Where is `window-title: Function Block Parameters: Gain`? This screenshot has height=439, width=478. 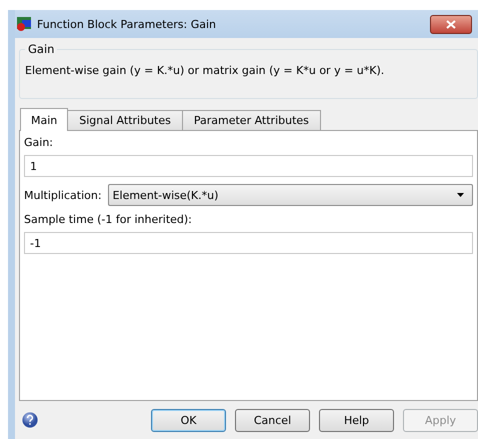 window-title: Function Block Parameters: Gain is located at coordinates (126, 24).